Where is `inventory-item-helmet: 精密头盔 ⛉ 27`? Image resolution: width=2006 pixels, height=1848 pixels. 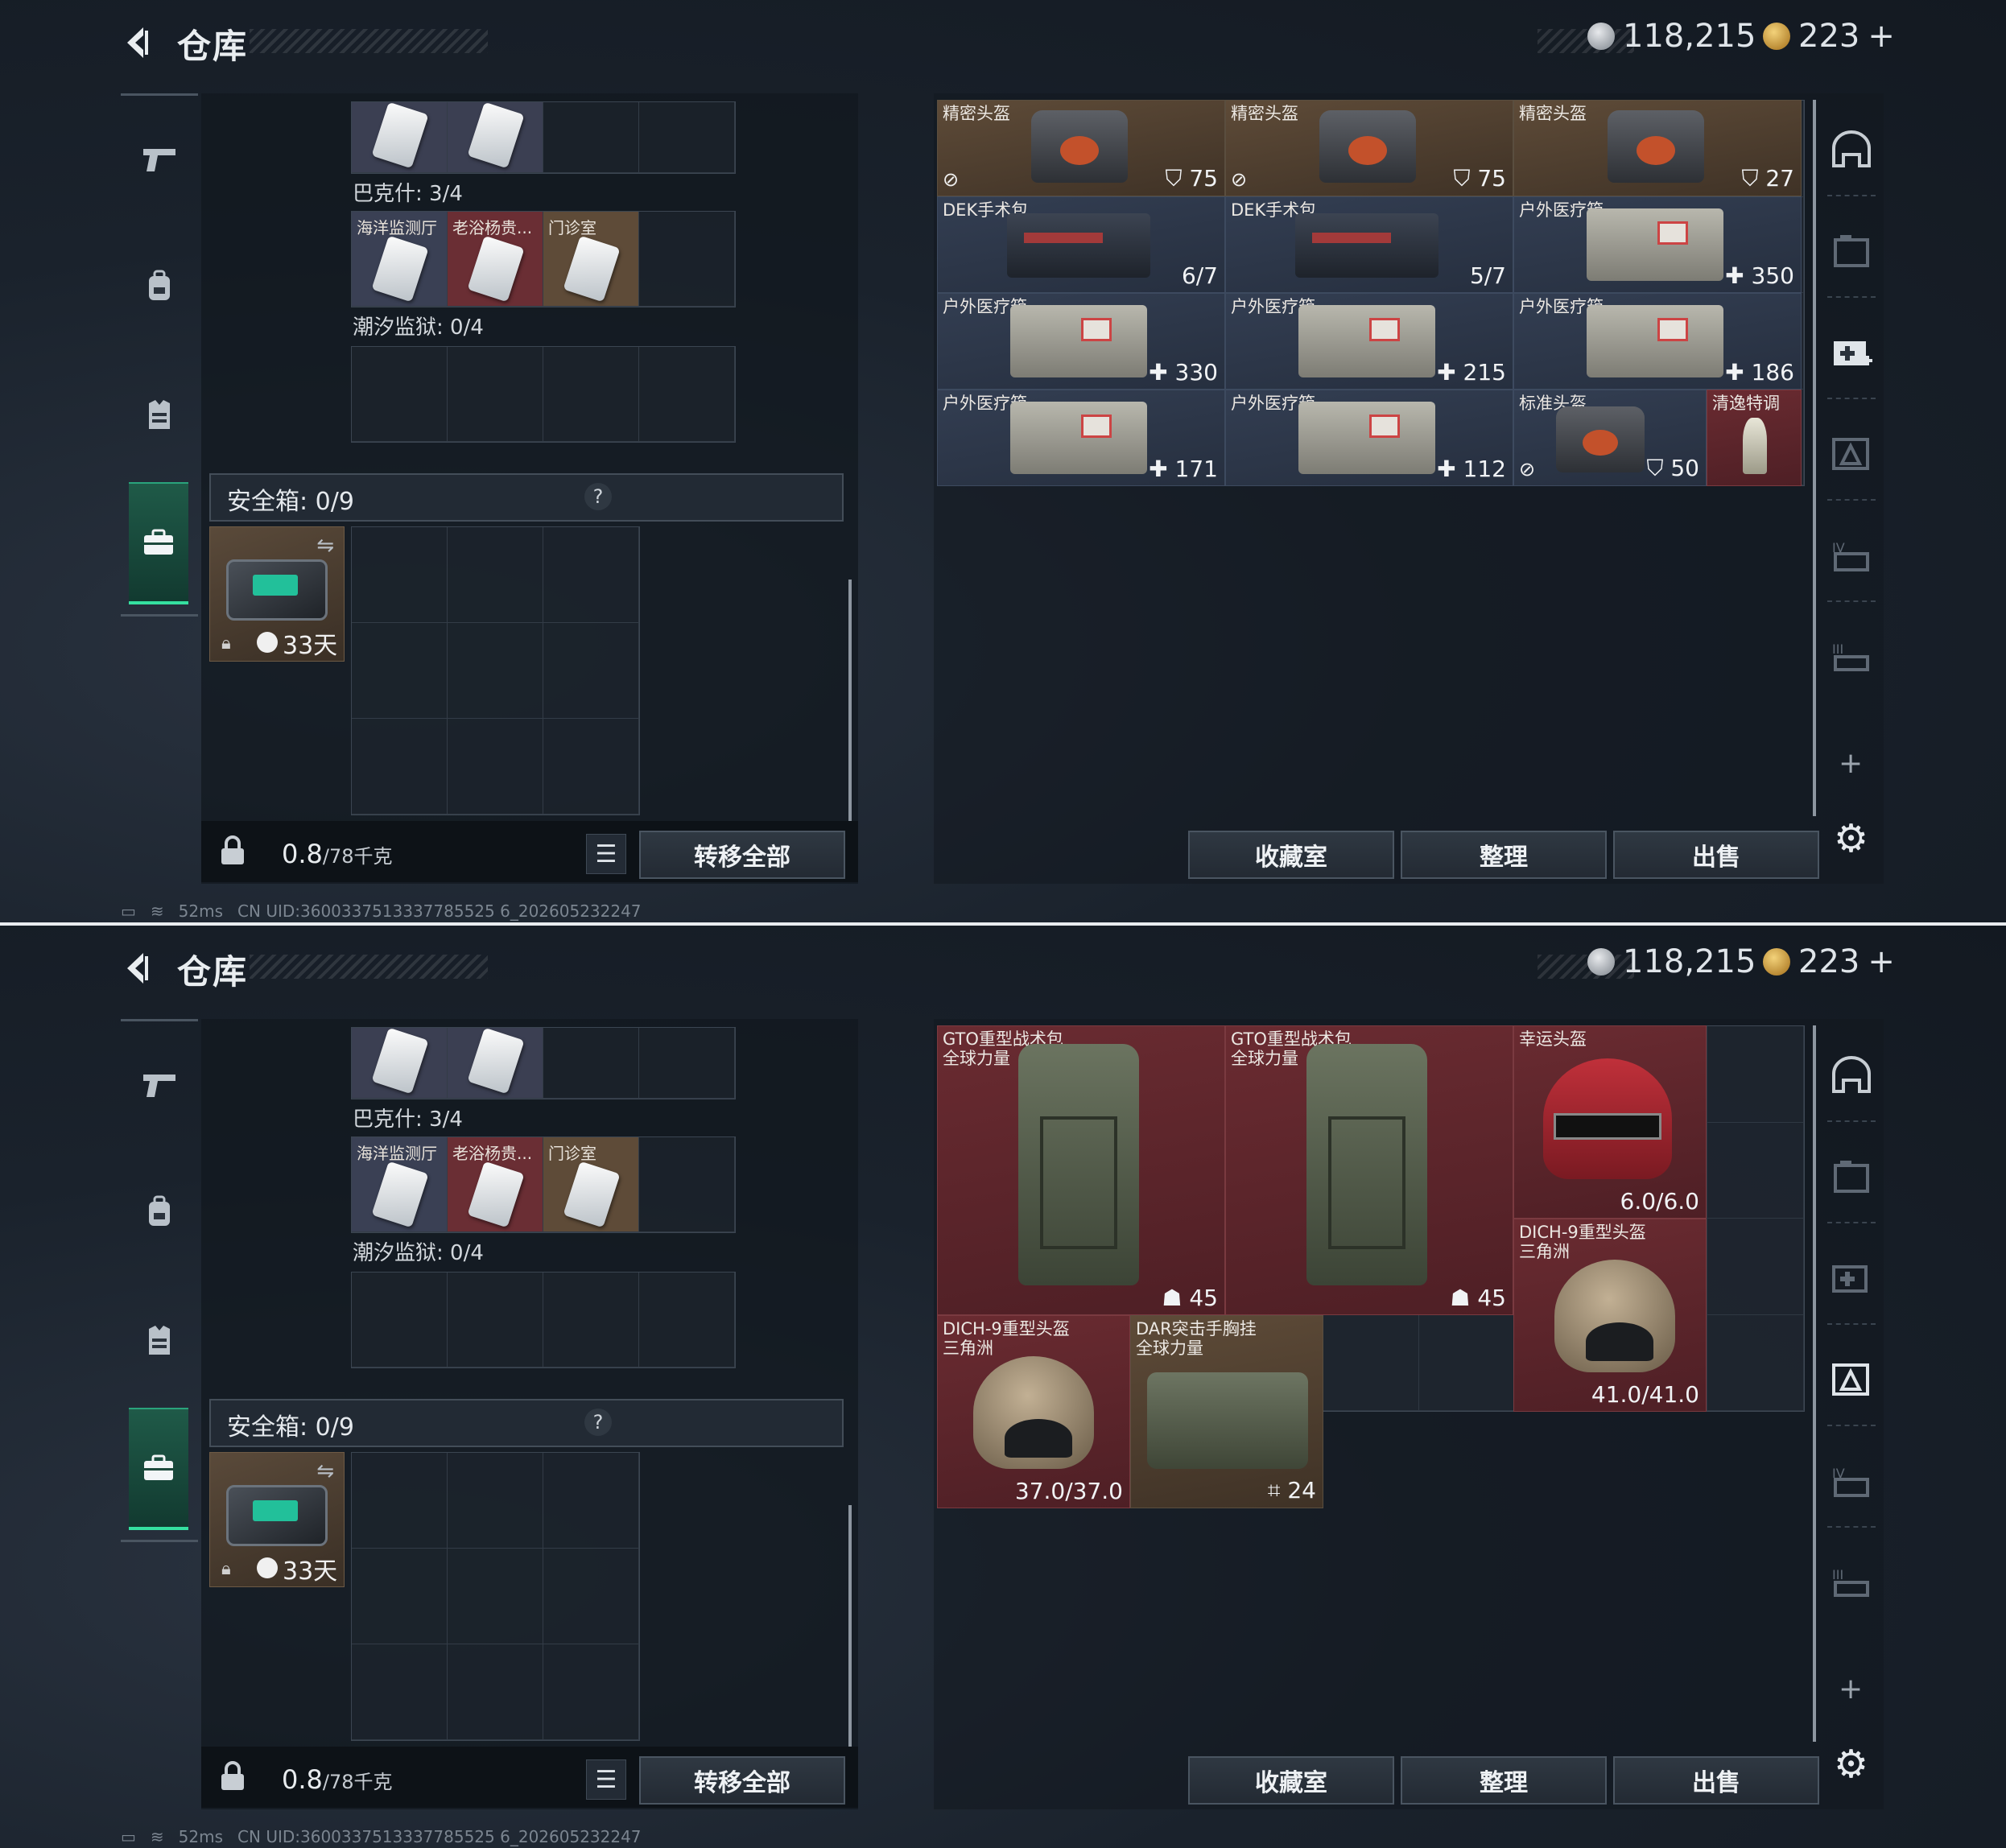 inventory-item-helmet: 精密头盔 ⛉ 27 is located at coordinates (1658, 148).